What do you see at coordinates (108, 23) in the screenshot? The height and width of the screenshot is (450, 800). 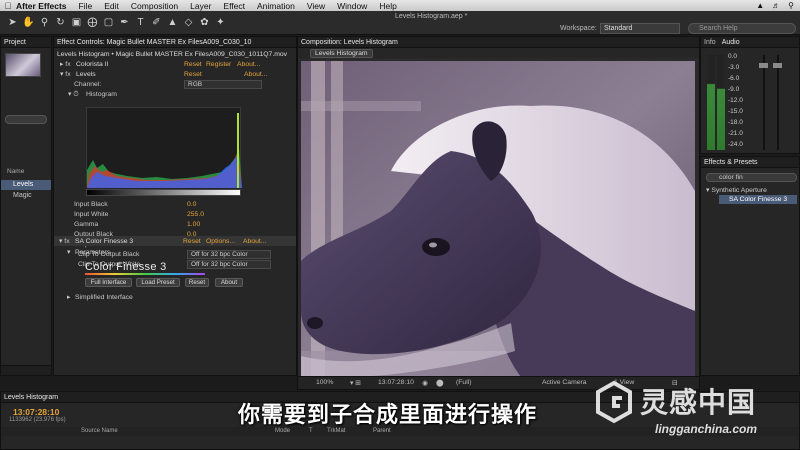 I see `rectangle-tool-icon: ▢` at bounding box center [108, 23].